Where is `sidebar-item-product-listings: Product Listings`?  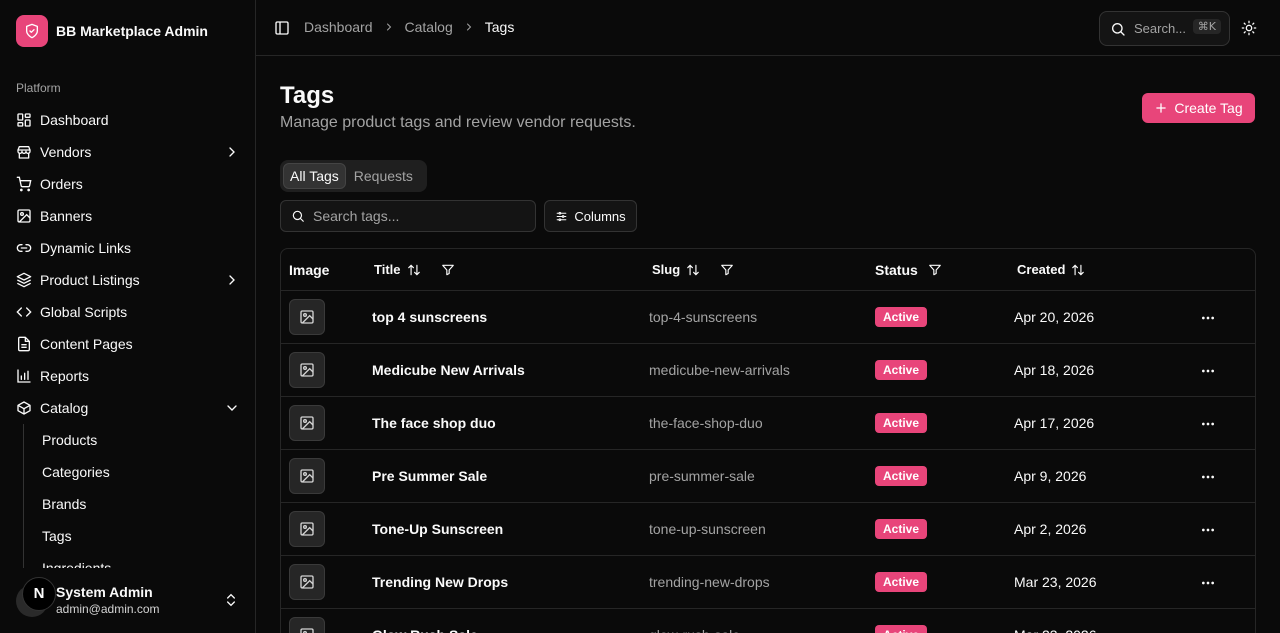
sidebar-item-product-listings: Product Listings is located at coordinates (128, 280).